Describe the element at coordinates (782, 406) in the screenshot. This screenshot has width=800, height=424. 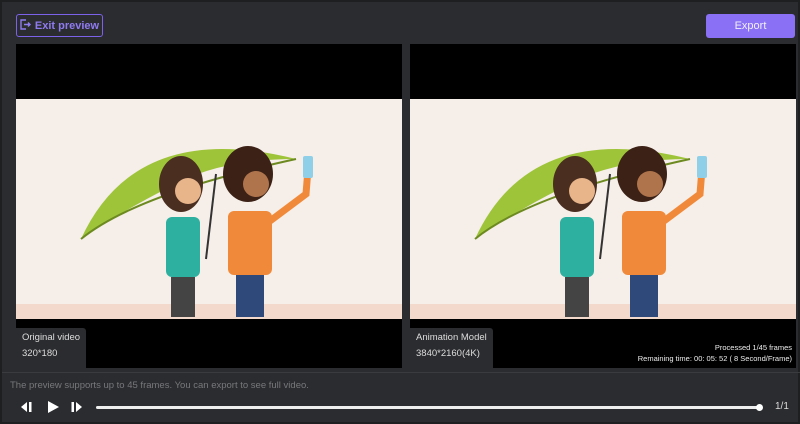
I see `page-indicator: 1/1` at that location.